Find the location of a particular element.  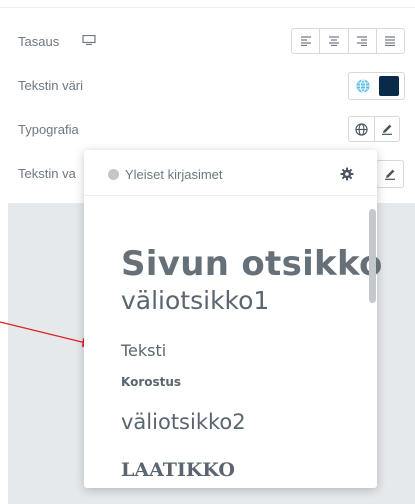

align-justify-icon is located at coordinates (390, 41).